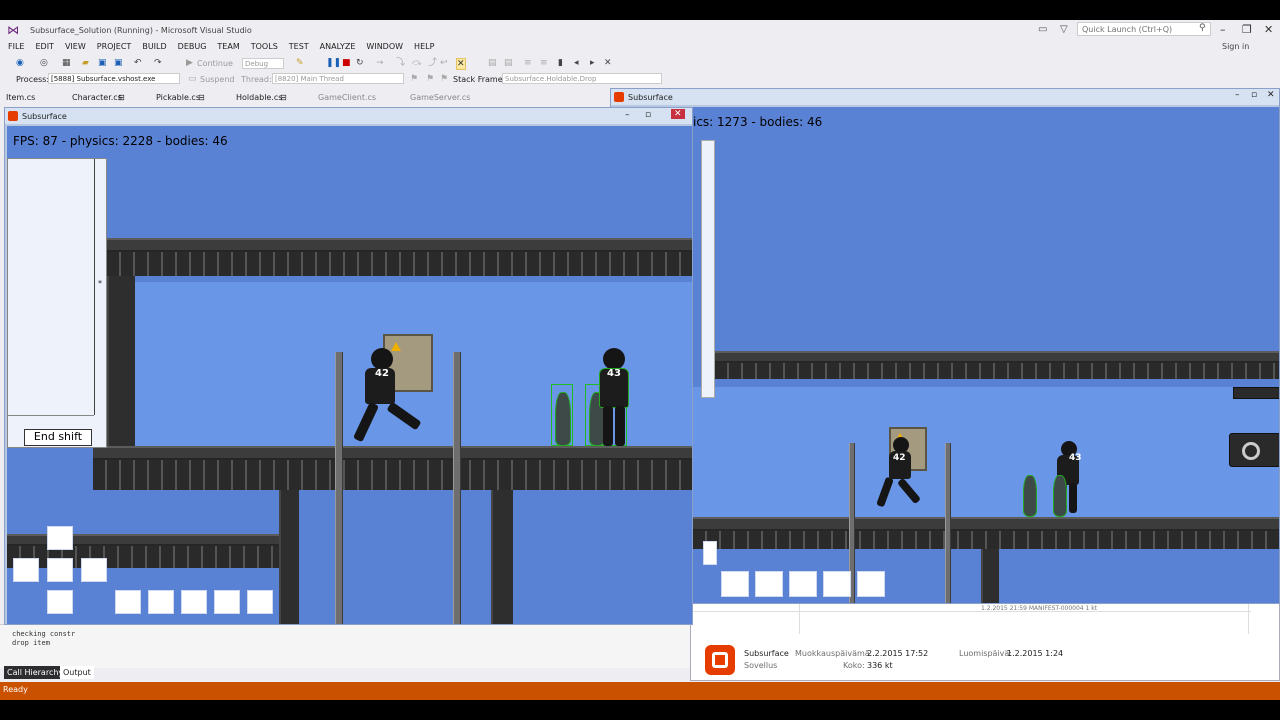 Image resolution: width=1280 pixels, height=720 pixels. I want to click on stack-frame-dropdown: Subsurface.Holdable.Drop, so click(582, 78).